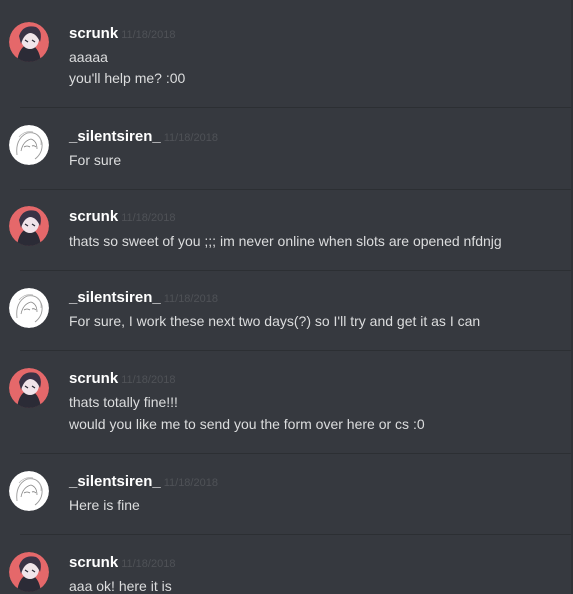 The image size is (573, 594). I want to click on message-text: aaa ok! here it is, so click(120, 586).